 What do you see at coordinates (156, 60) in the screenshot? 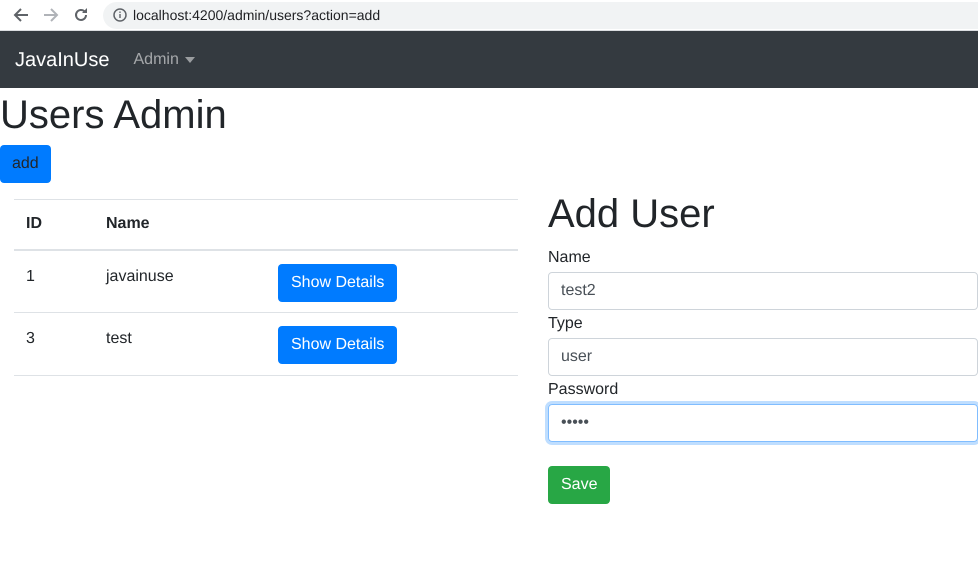
I see `menu-label: Admin` at bounding box center [156, 60].